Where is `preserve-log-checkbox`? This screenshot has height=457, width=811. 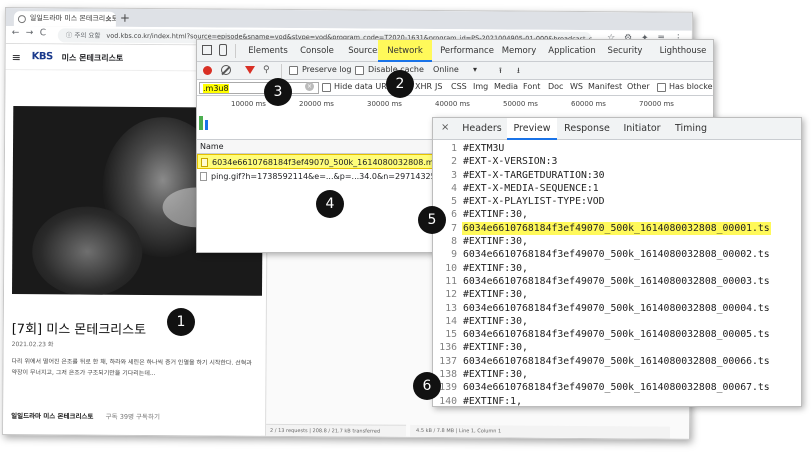
preserve-log-checkbox is located at coordinates (293, 70).